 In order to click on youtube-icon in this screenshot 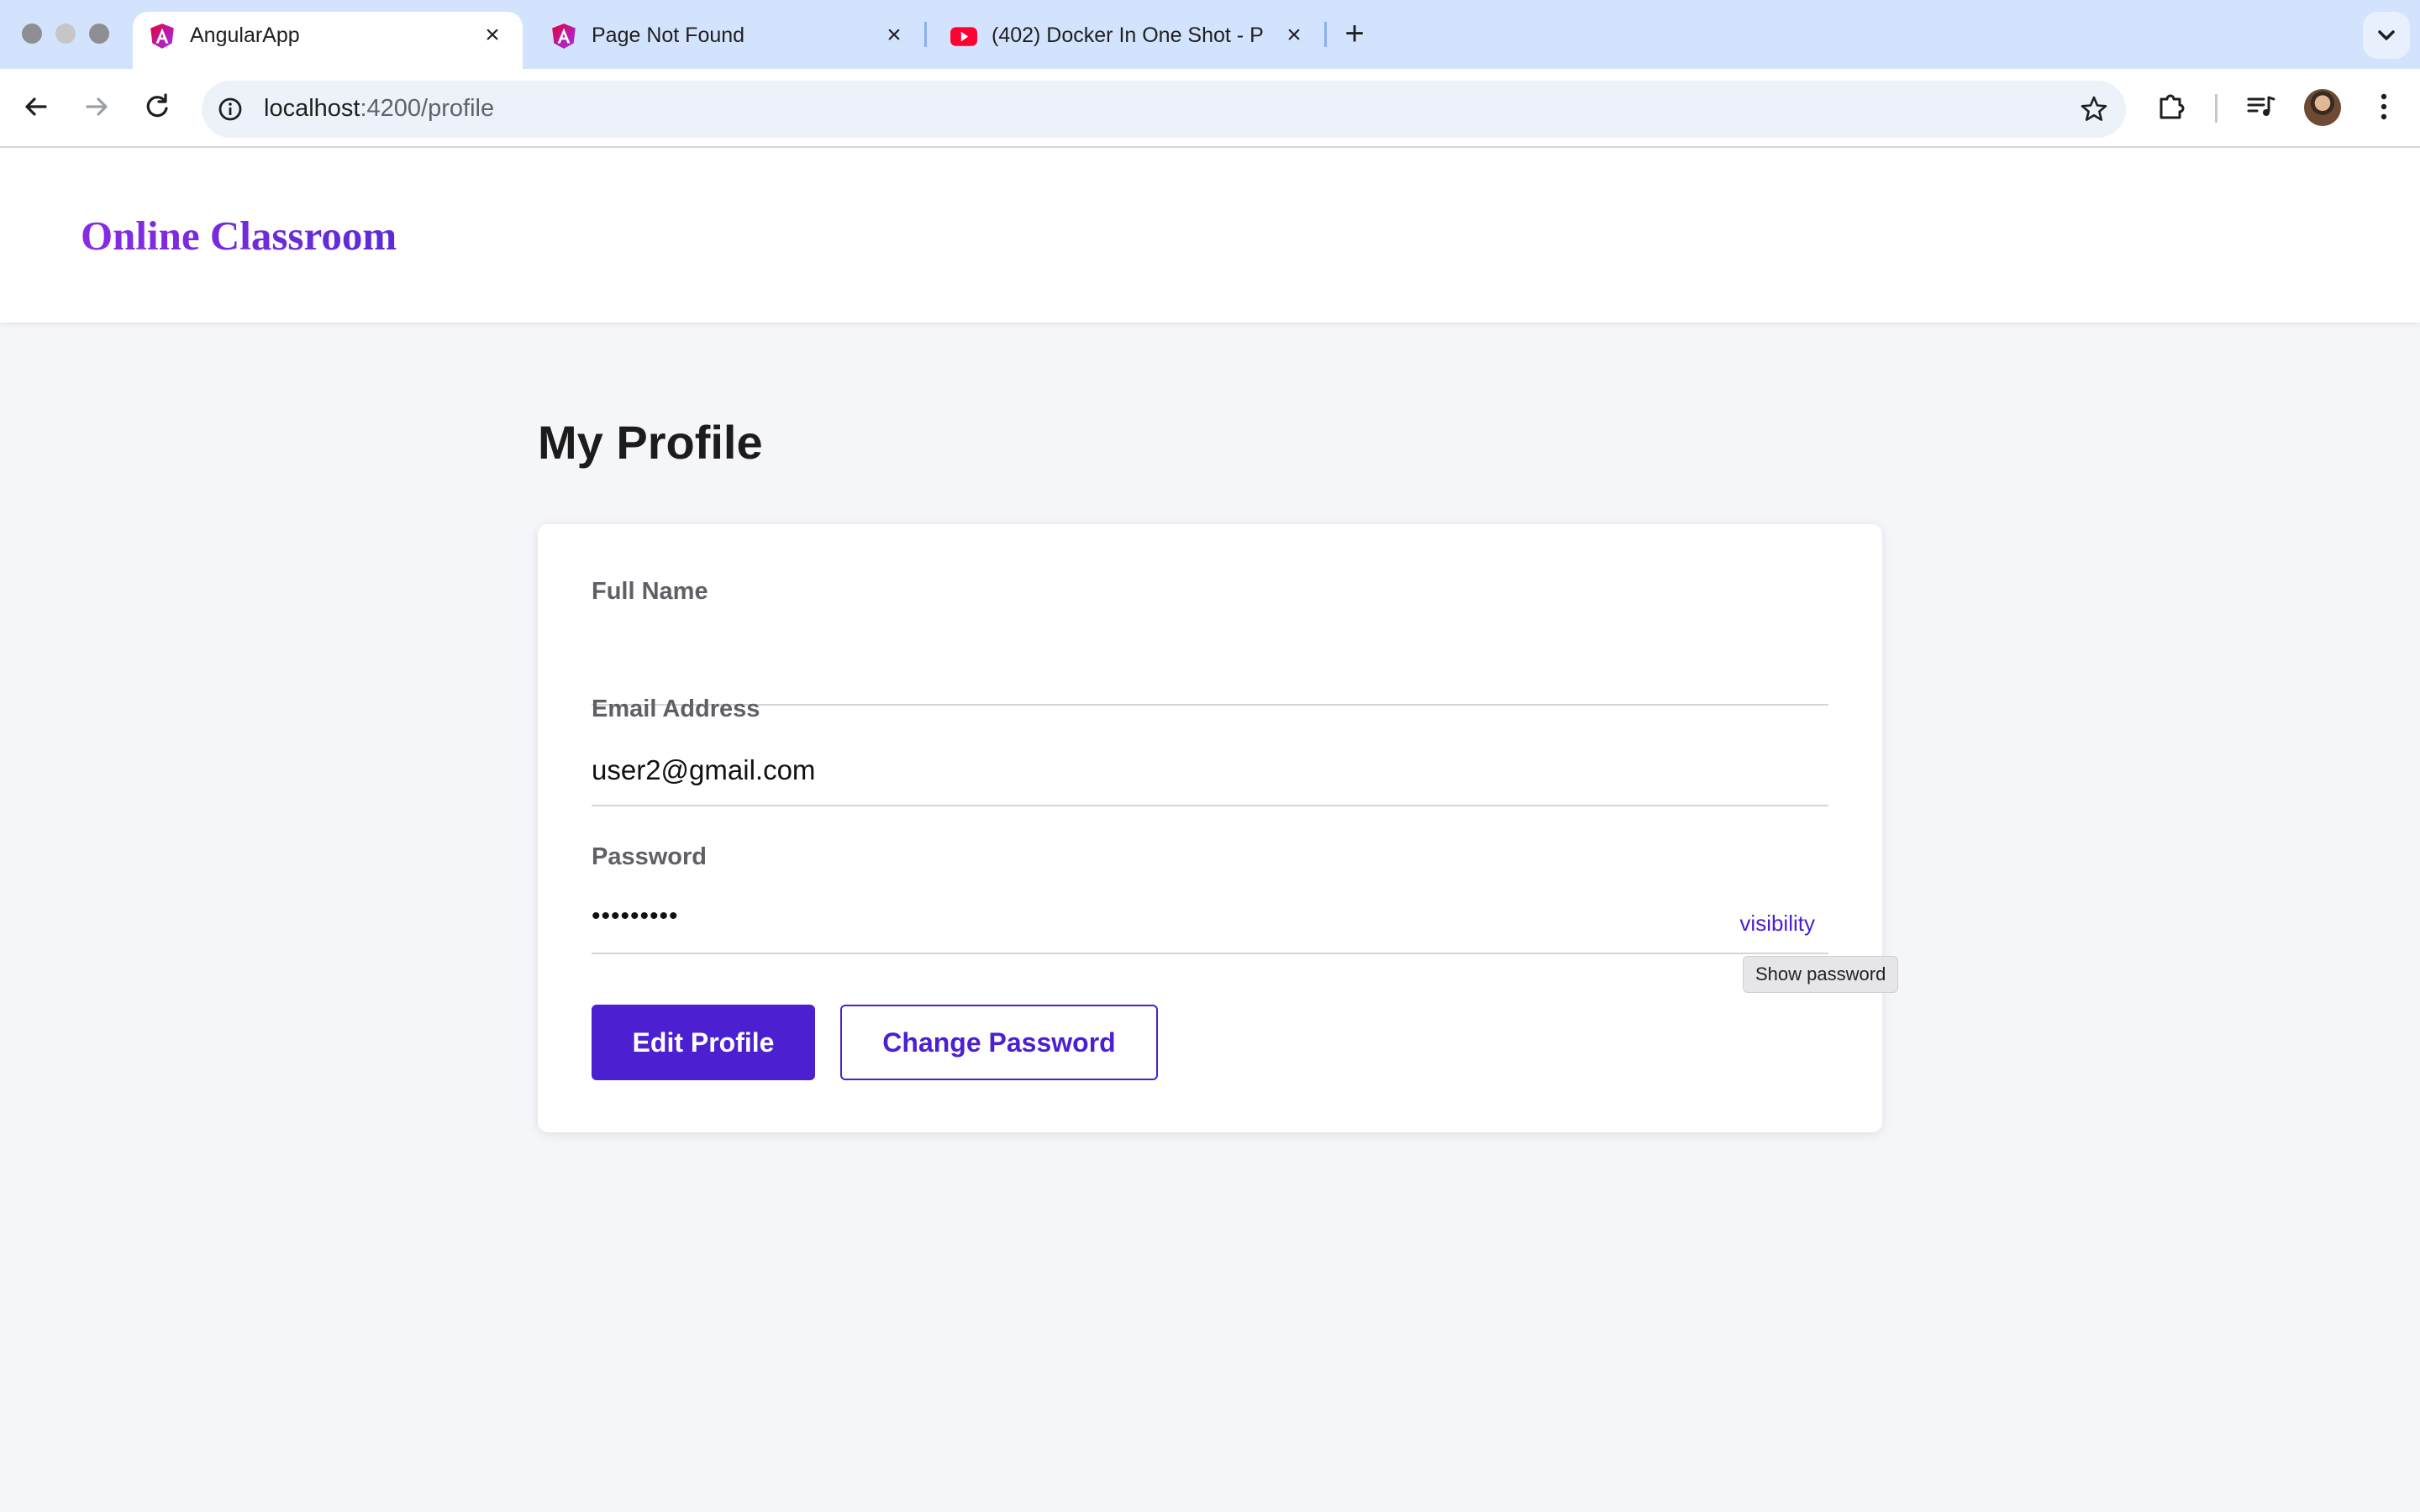, I will do `click(963, 36)`.